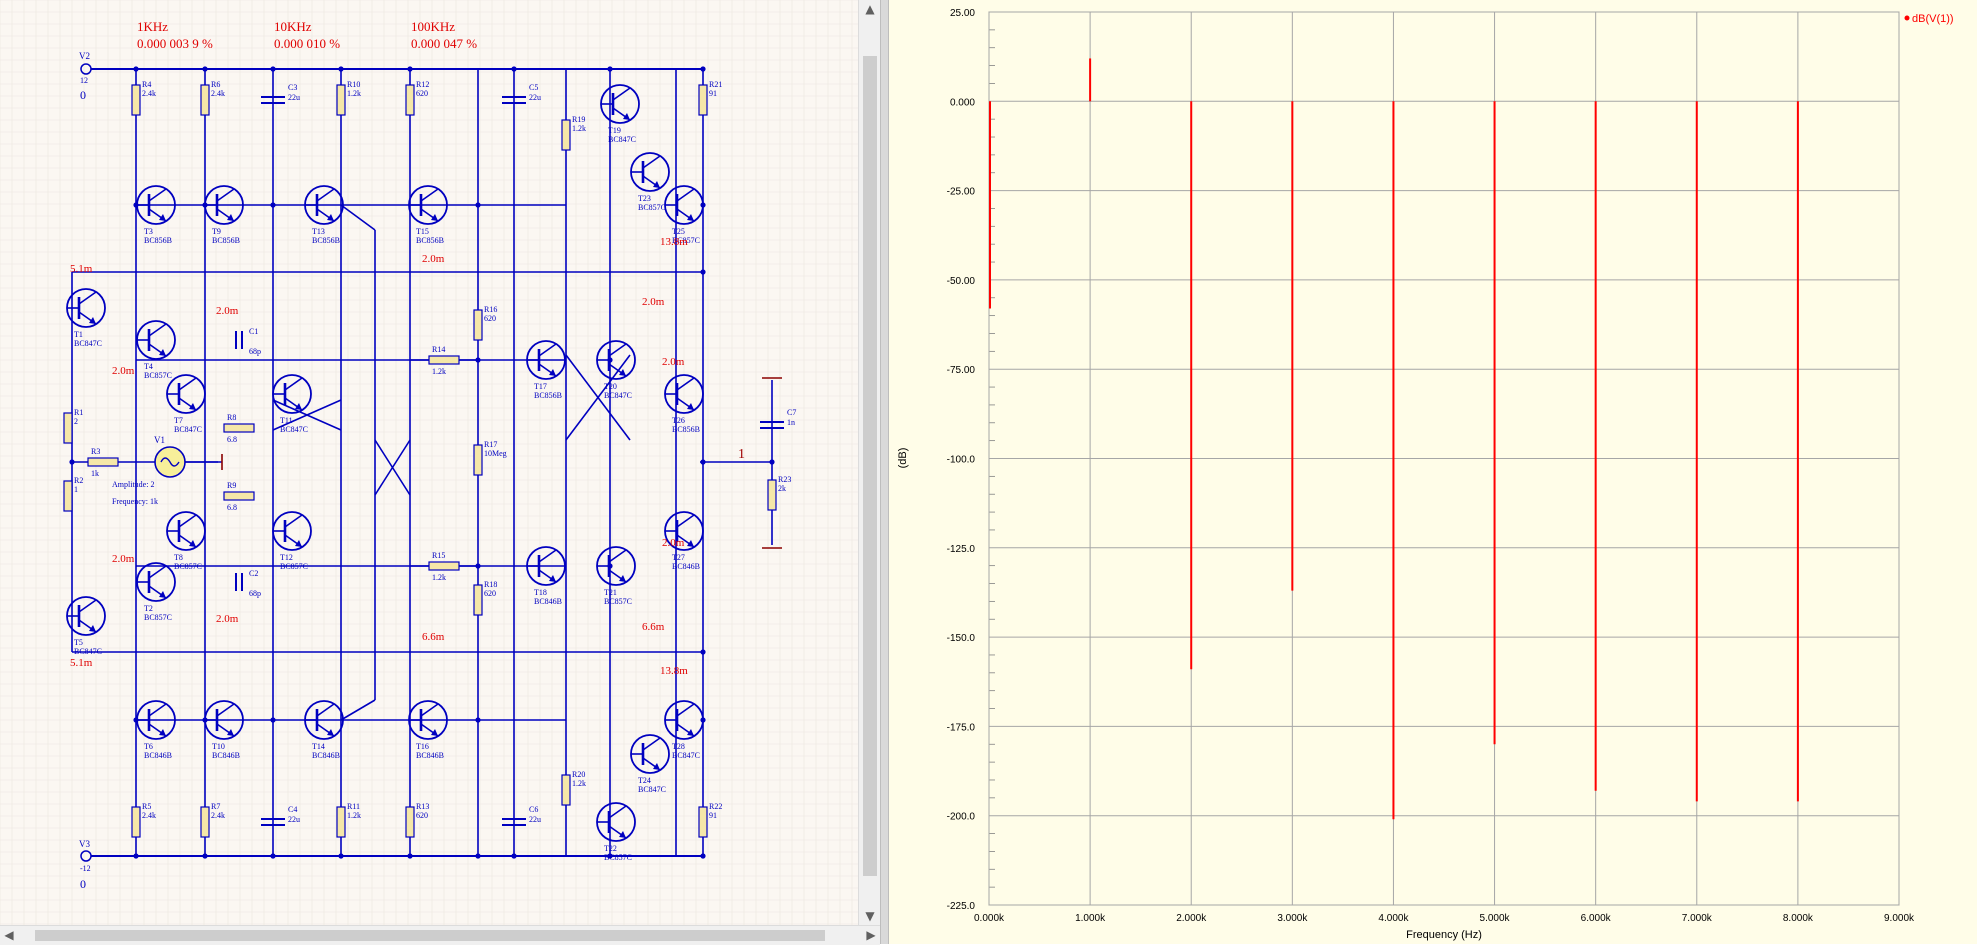 The image size is (1977, 945). Describe the element at coordinates (478, 460) in the screenshot. I see `resistor-r17` at that location.